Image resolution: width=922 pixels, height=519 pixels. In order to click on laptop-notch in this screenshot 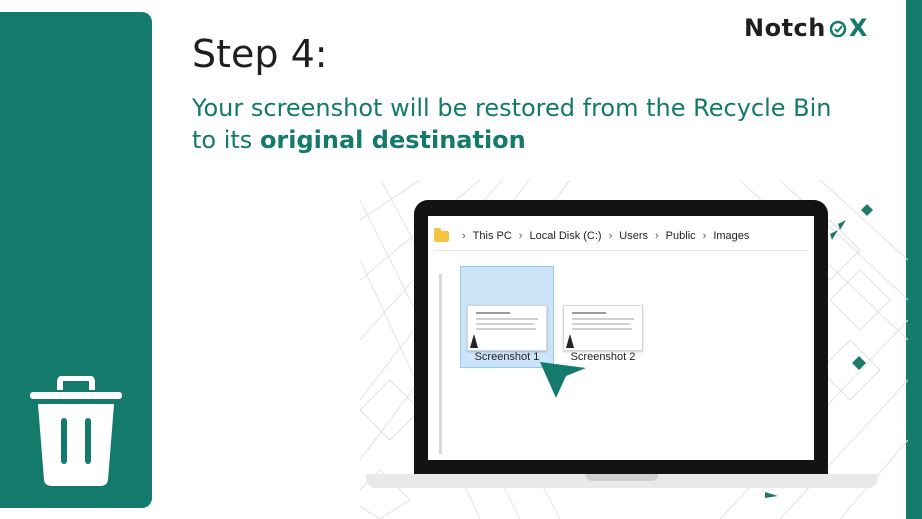, I will do `click(622, 477)`.